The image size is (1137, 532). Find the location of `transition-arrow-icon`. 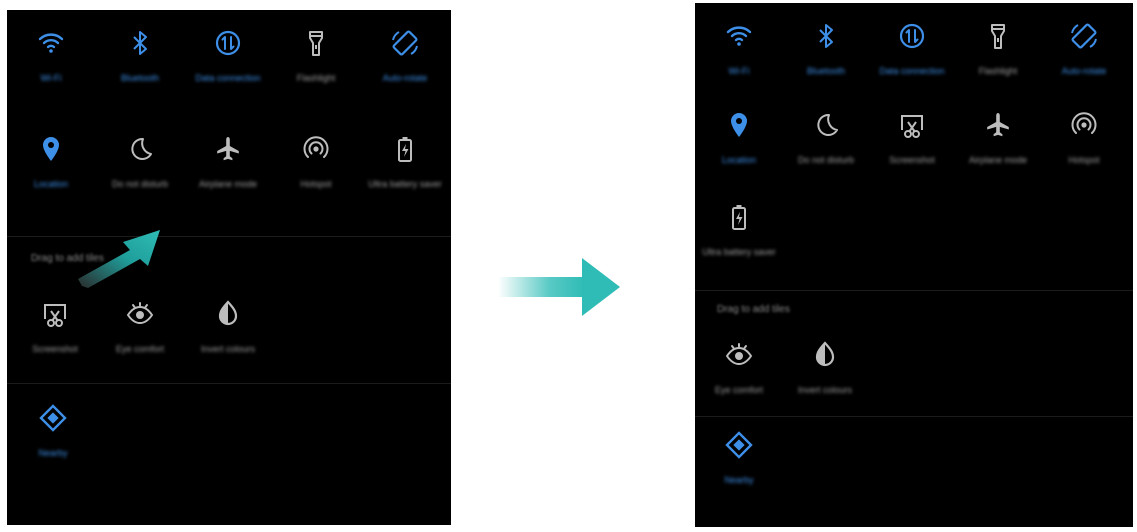

transition-arrow-icon is located at coordinates (559, 287).